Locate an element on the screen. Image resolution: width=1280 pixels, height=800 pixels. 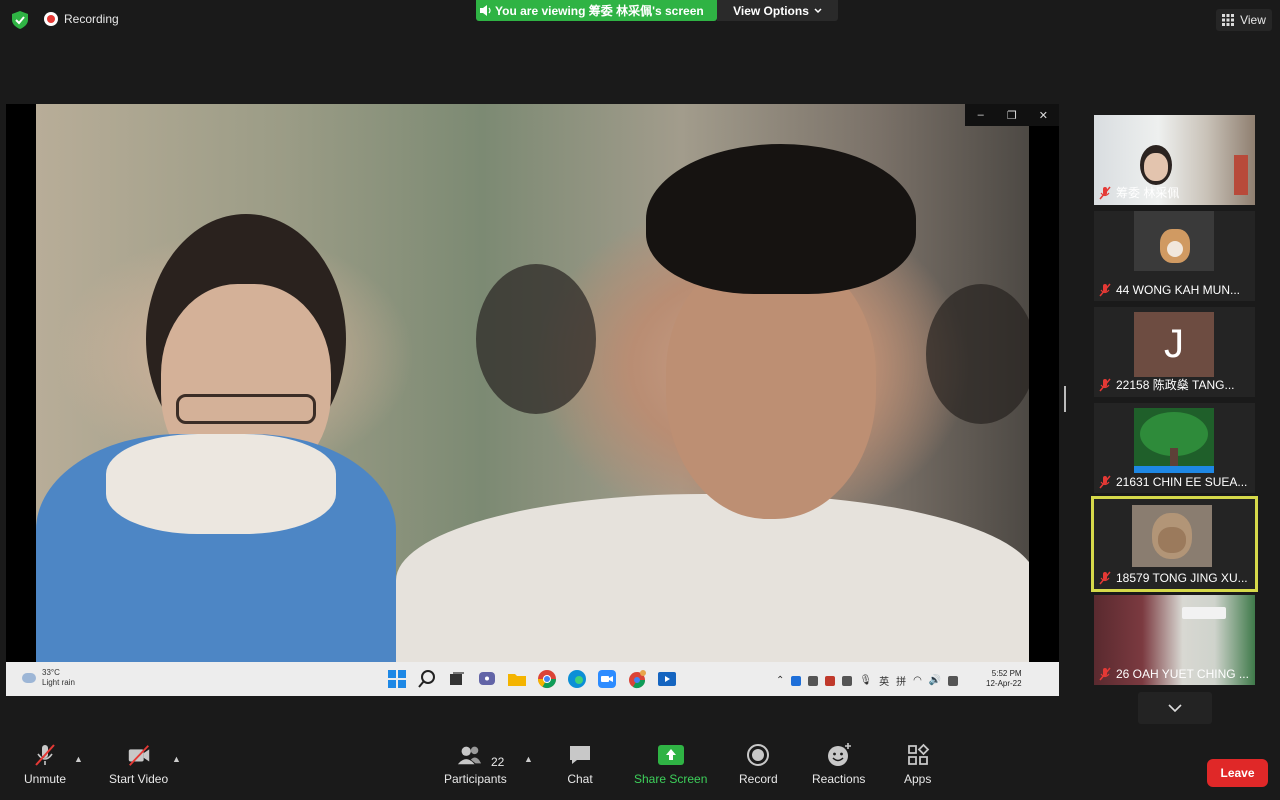
share-screen-button: Share Screen is located at coordinates (670, 764).